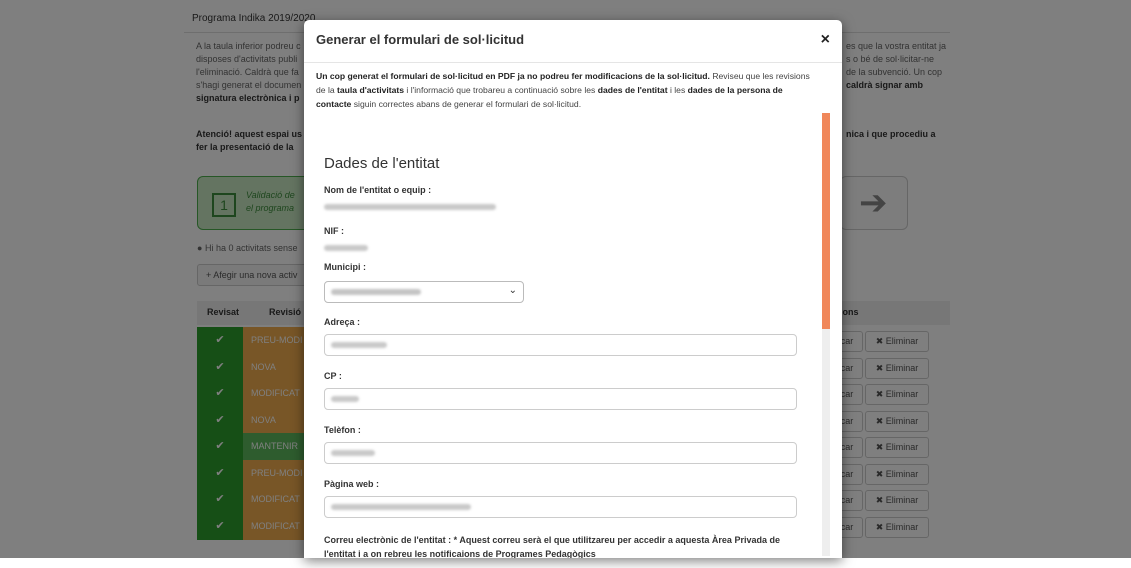  I want to click on label-nif: NIF :, so click(334, 231).